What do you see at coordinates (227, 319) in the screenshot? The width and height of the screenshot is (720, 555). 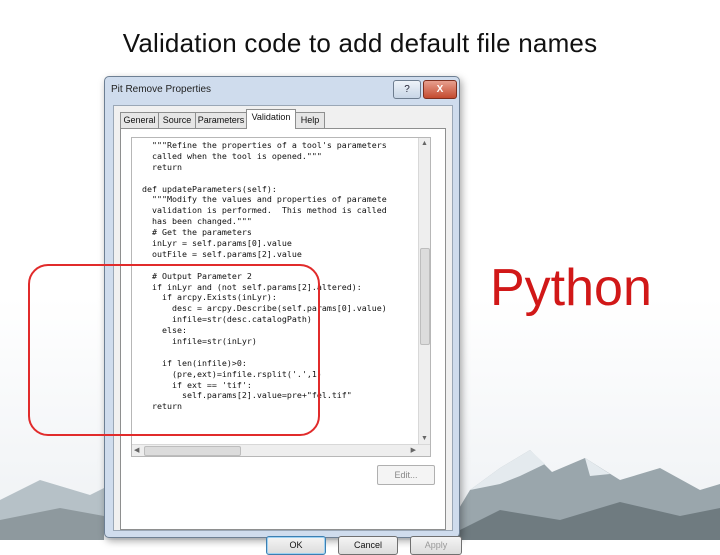 I see `code-line: infile=str(desc.catalogPath)` at bounding box center [227, 319].